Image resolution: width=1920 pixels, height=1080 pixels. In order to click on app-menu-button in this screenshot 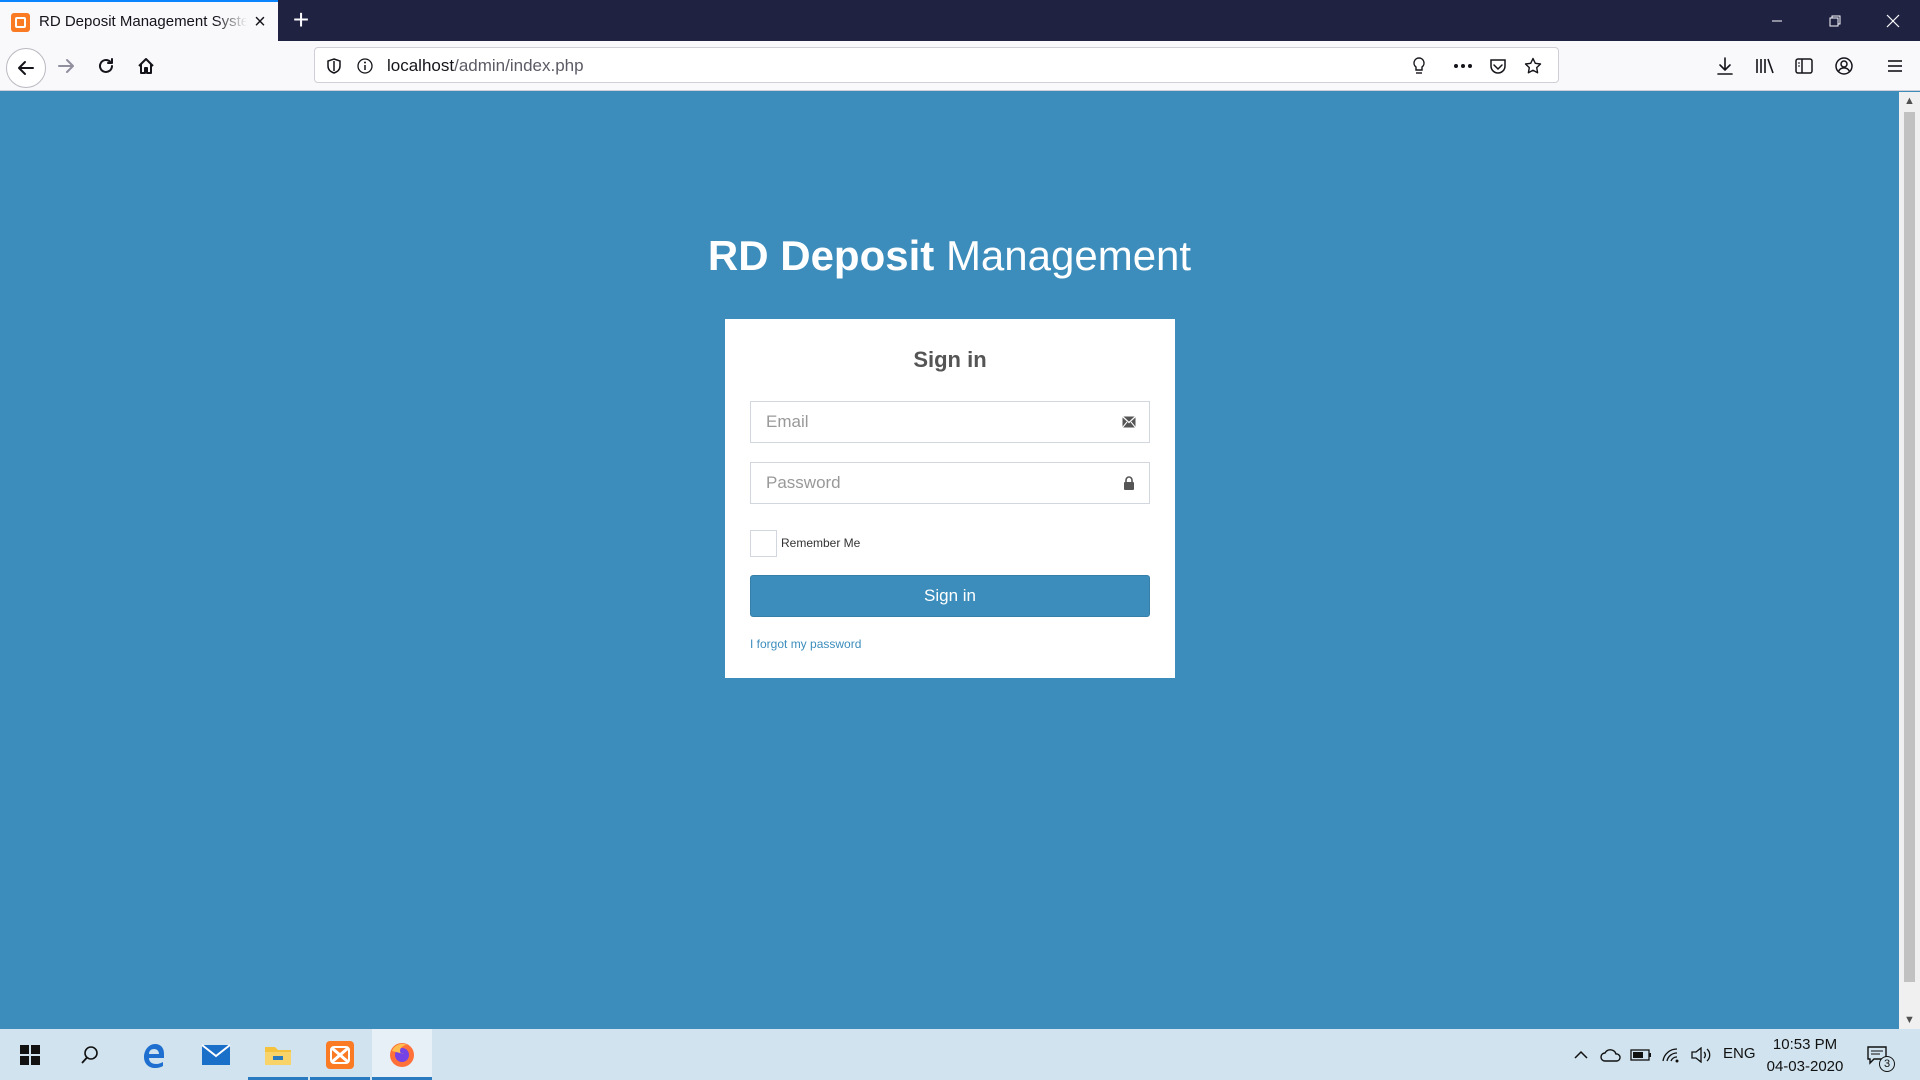, I will do `click(1895, 66)`.